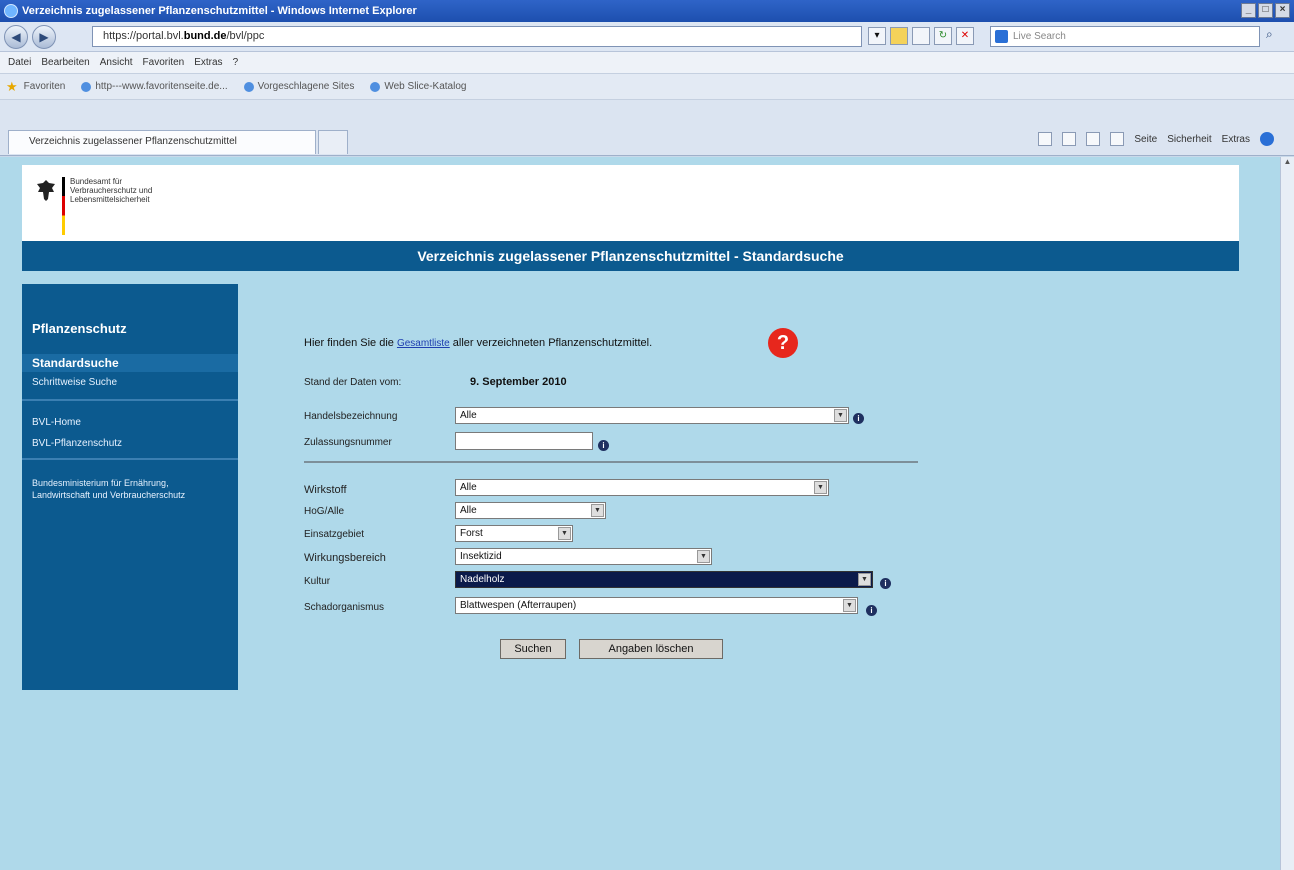  What do you see at coordinates (1267, 139) in the screenshot?
I see `help-icon` at bounding box center [1267, 139].